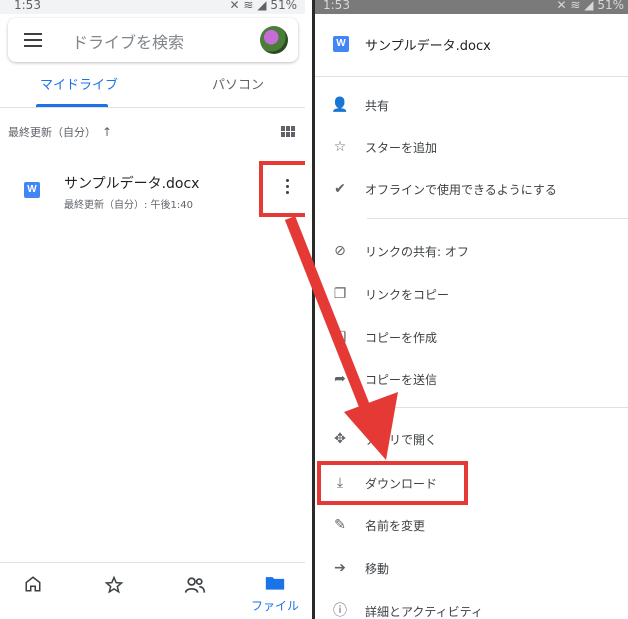 This screenshot has height=619, width=628. I want to click on file-modified: 最終更新（自分）: 午後1:40, so click(129, 205).